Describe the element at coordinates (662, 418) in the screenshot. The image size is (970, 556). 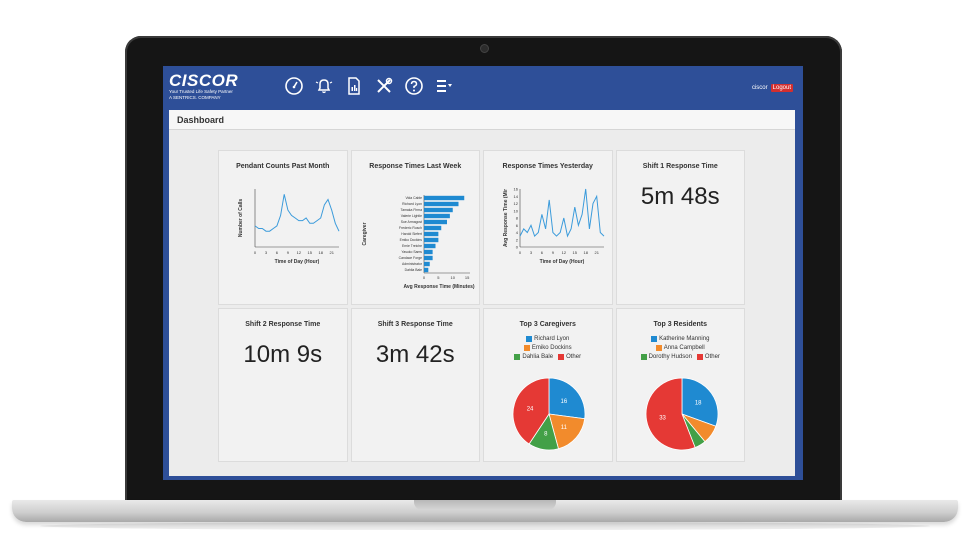
I see `slice-label: 33` at that location.